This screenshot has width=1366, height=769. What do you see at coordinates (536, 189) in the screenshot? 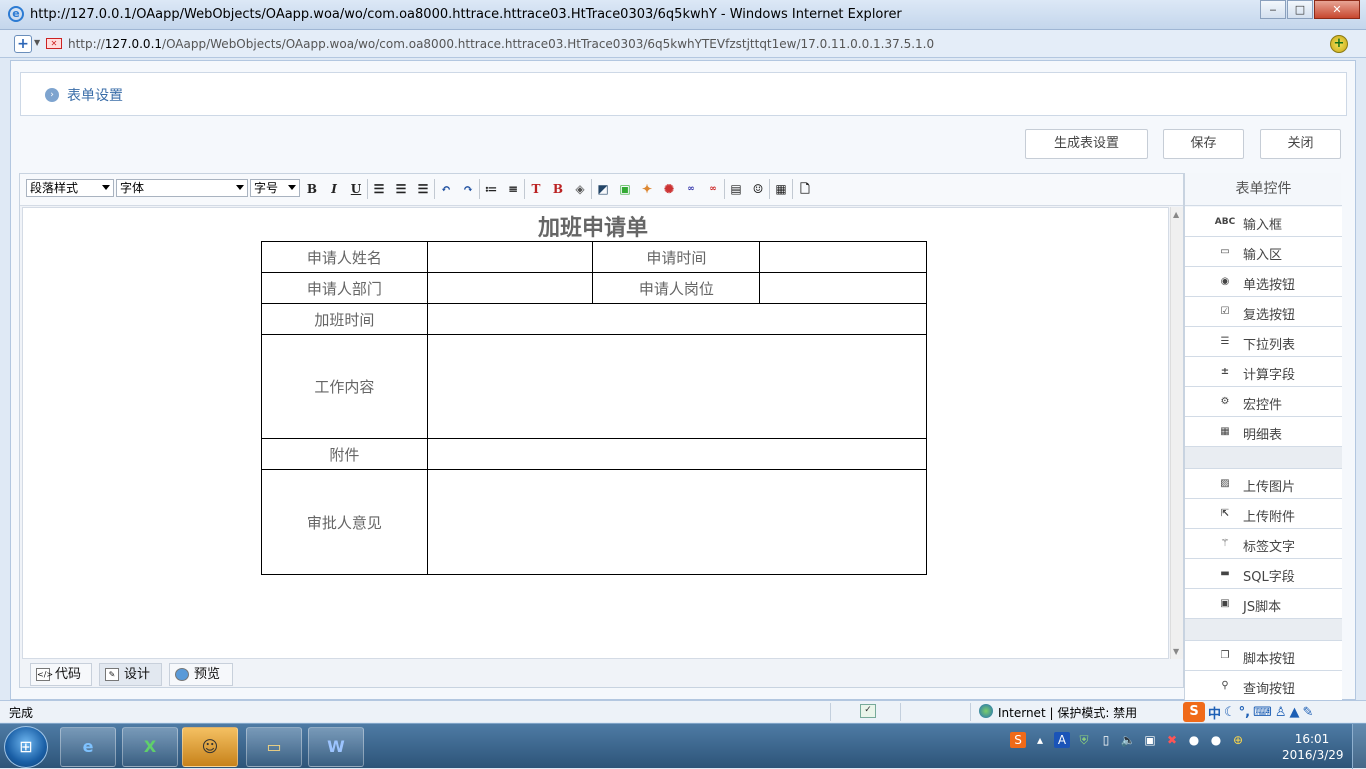
I see `text-color-icon: T` at bounding box center [536, 189].